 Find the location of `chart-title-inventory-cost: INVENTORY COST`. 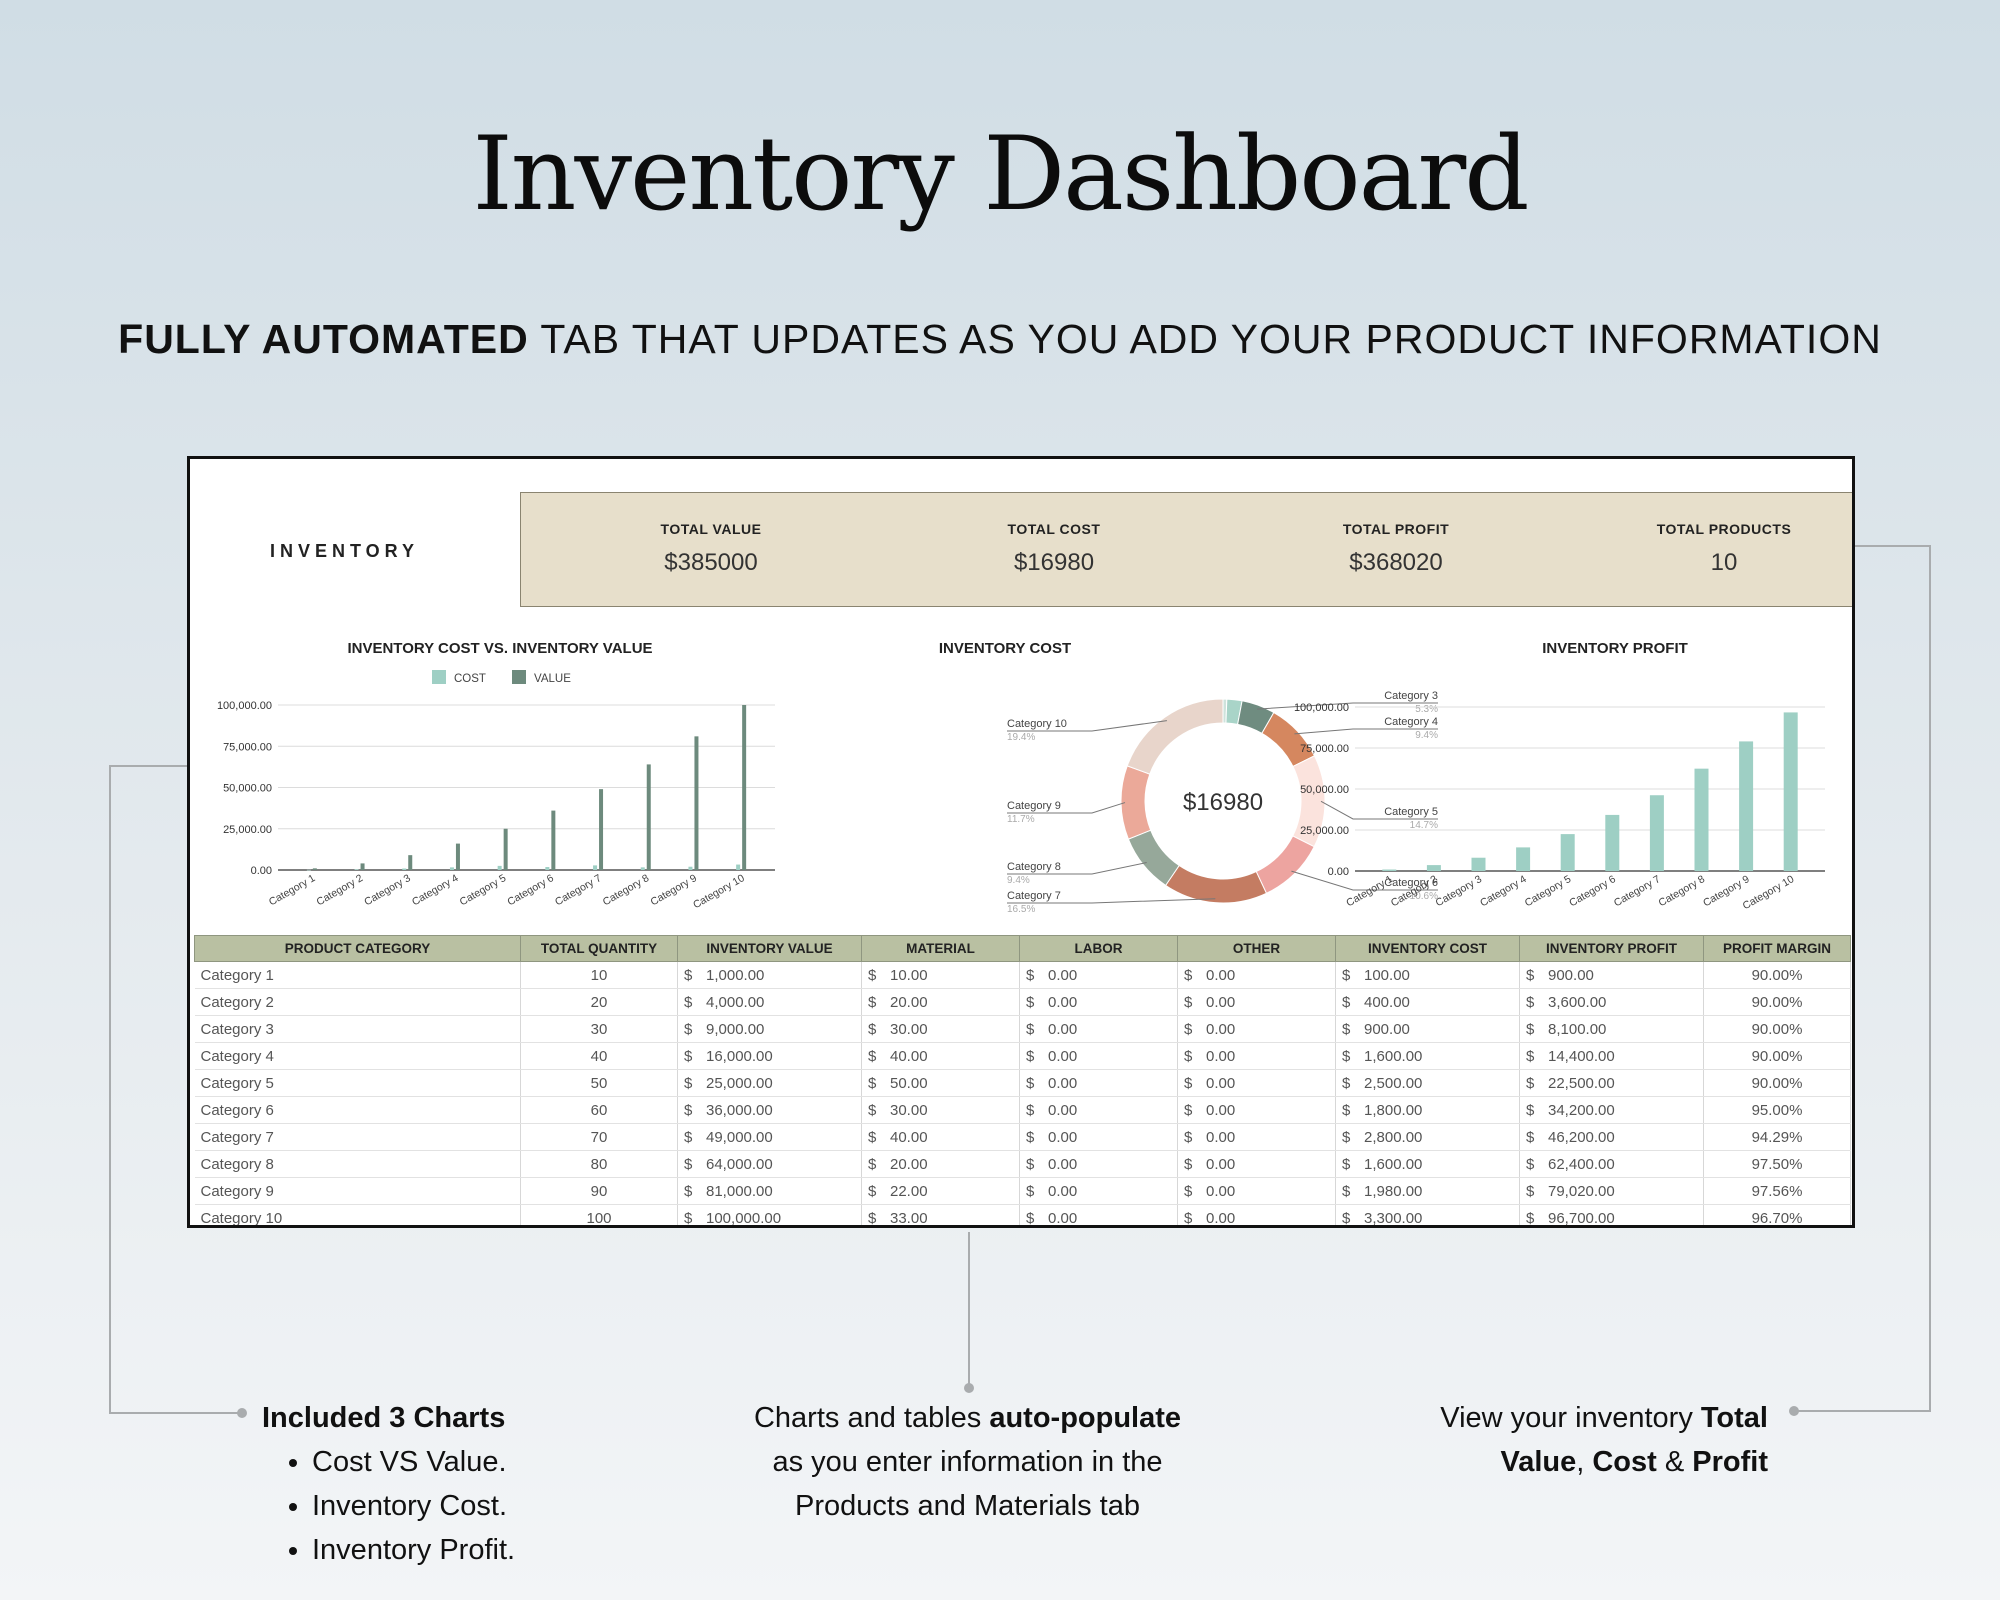

chart-title-inventory-cost: INVENTORY COST is located at coordinates (1005, 648).